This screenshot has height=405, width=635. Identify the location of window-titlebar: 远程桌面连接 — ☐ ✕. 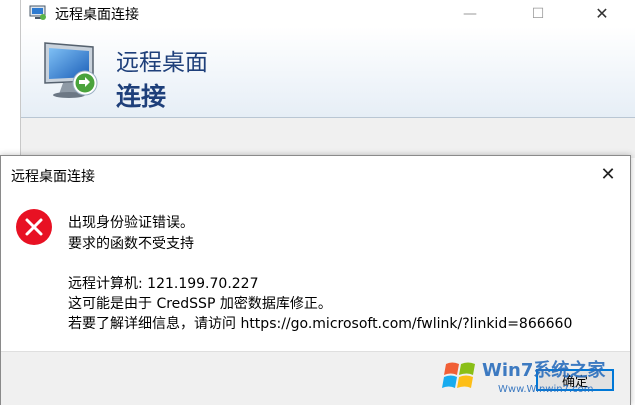
(328, 13).